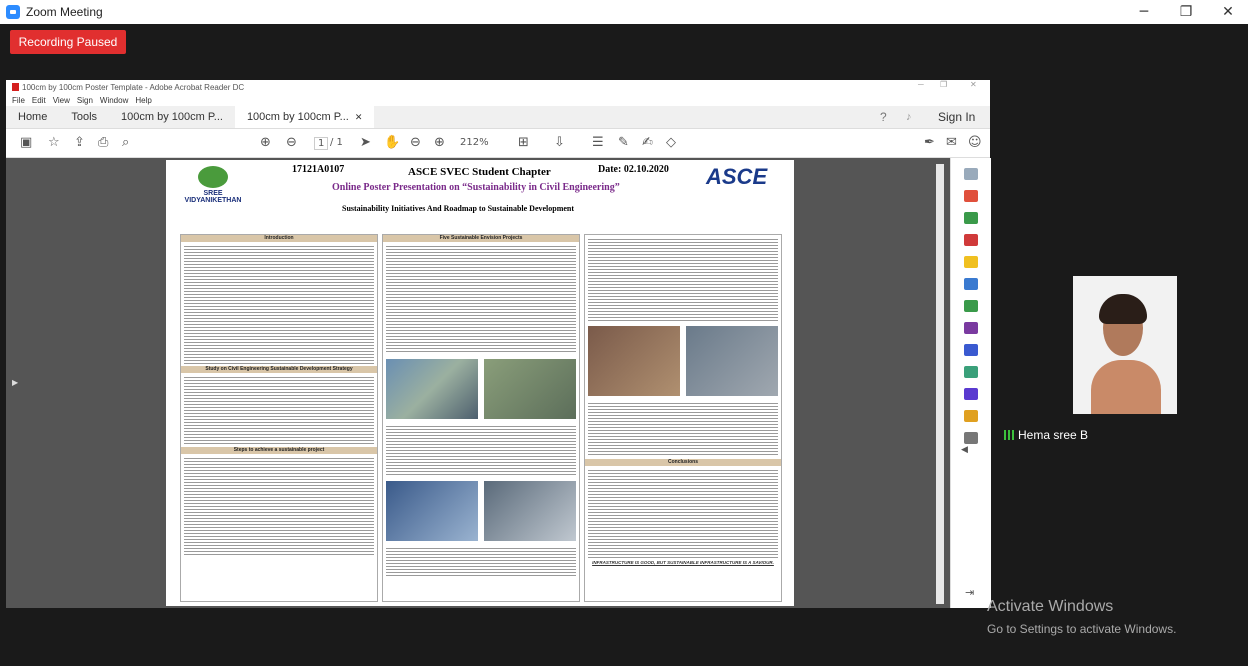 The width and height of the screenshot is (1248, 666). What do you see at coordinates (683, 462) in the screenshot?
I see `section-conclusions: Conclusions` at bounding box center [683, 462].